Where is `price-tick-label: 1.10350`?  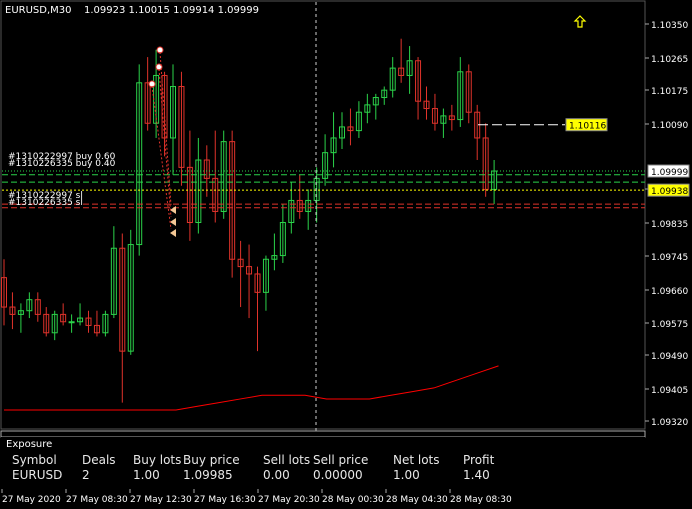 price-tick-label: 1.10350 is located at coordinates (669, 26).